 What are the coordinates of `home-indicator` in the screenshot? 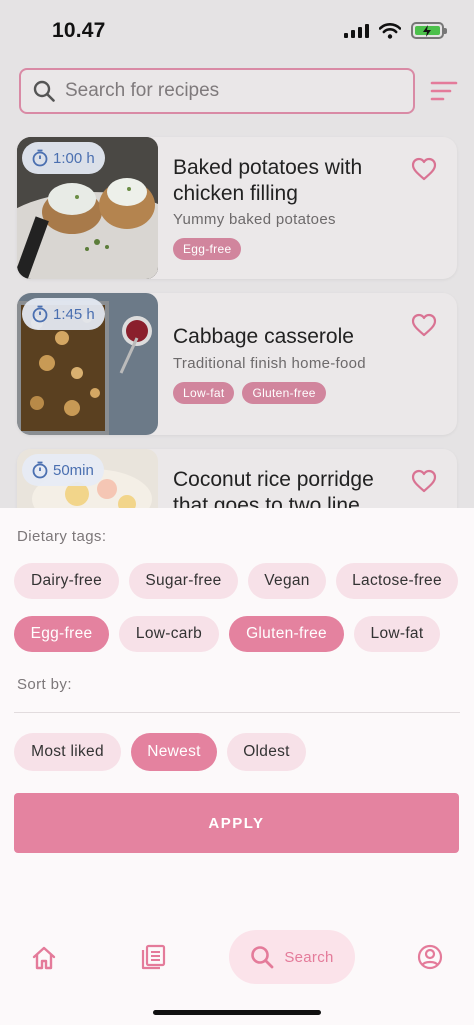 It's located at (237, 1012).